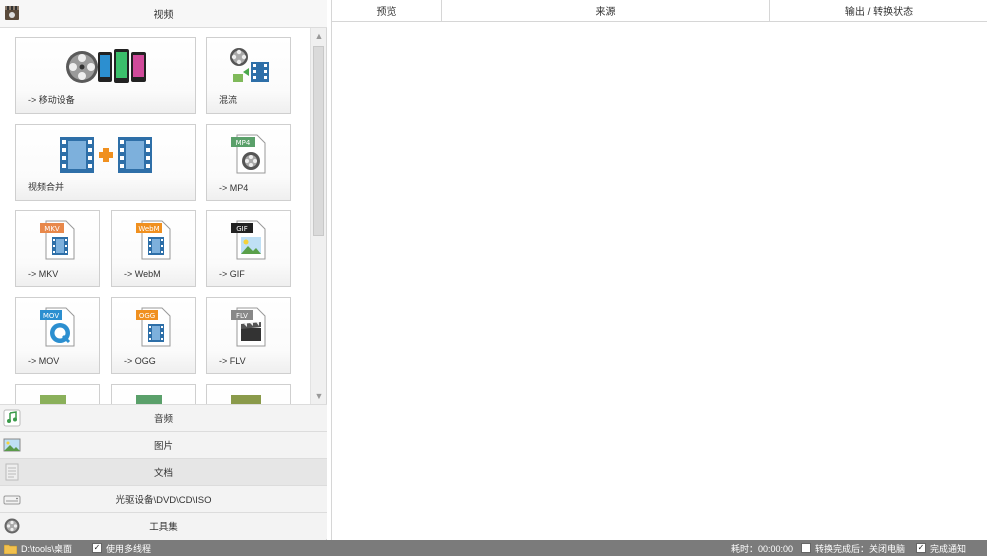  I want to click on notify-label: 完成通知, so click(948, 548).